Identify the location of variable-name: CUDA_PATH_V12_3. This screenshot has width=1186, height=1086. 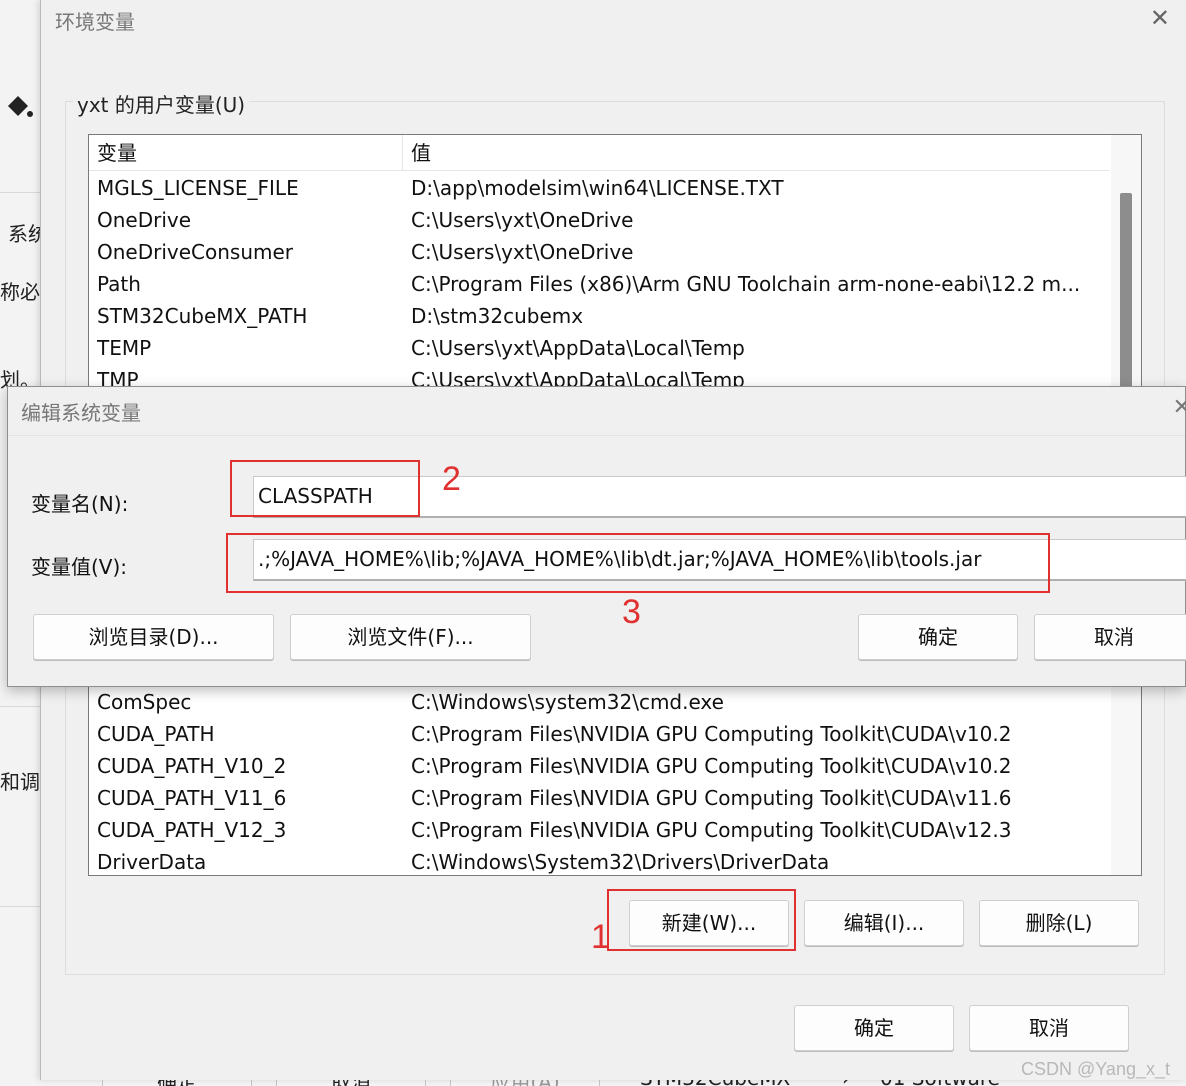
(192, 830).